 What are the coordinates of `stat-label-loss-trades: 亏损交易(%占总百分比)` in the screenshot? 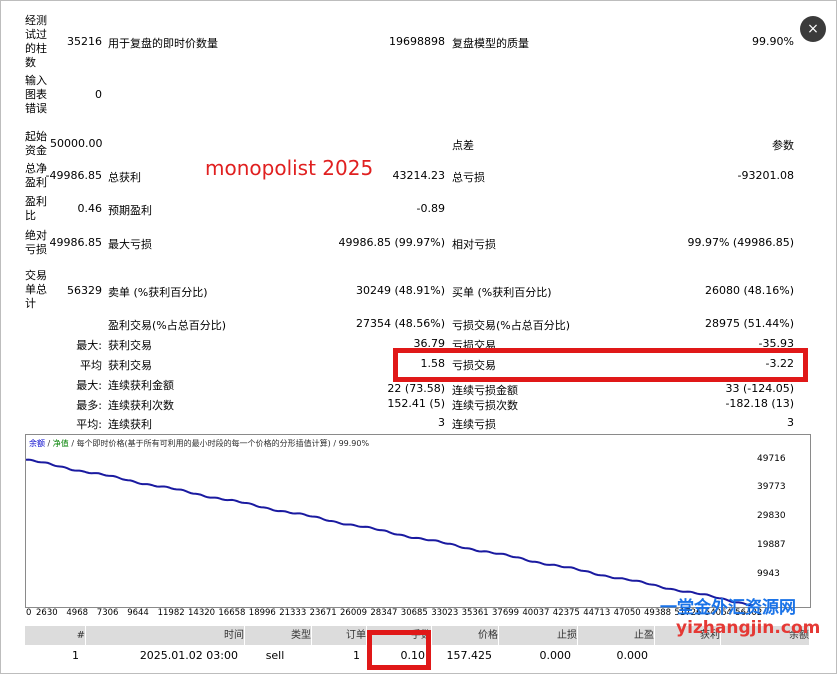 It's located at (511, 325).